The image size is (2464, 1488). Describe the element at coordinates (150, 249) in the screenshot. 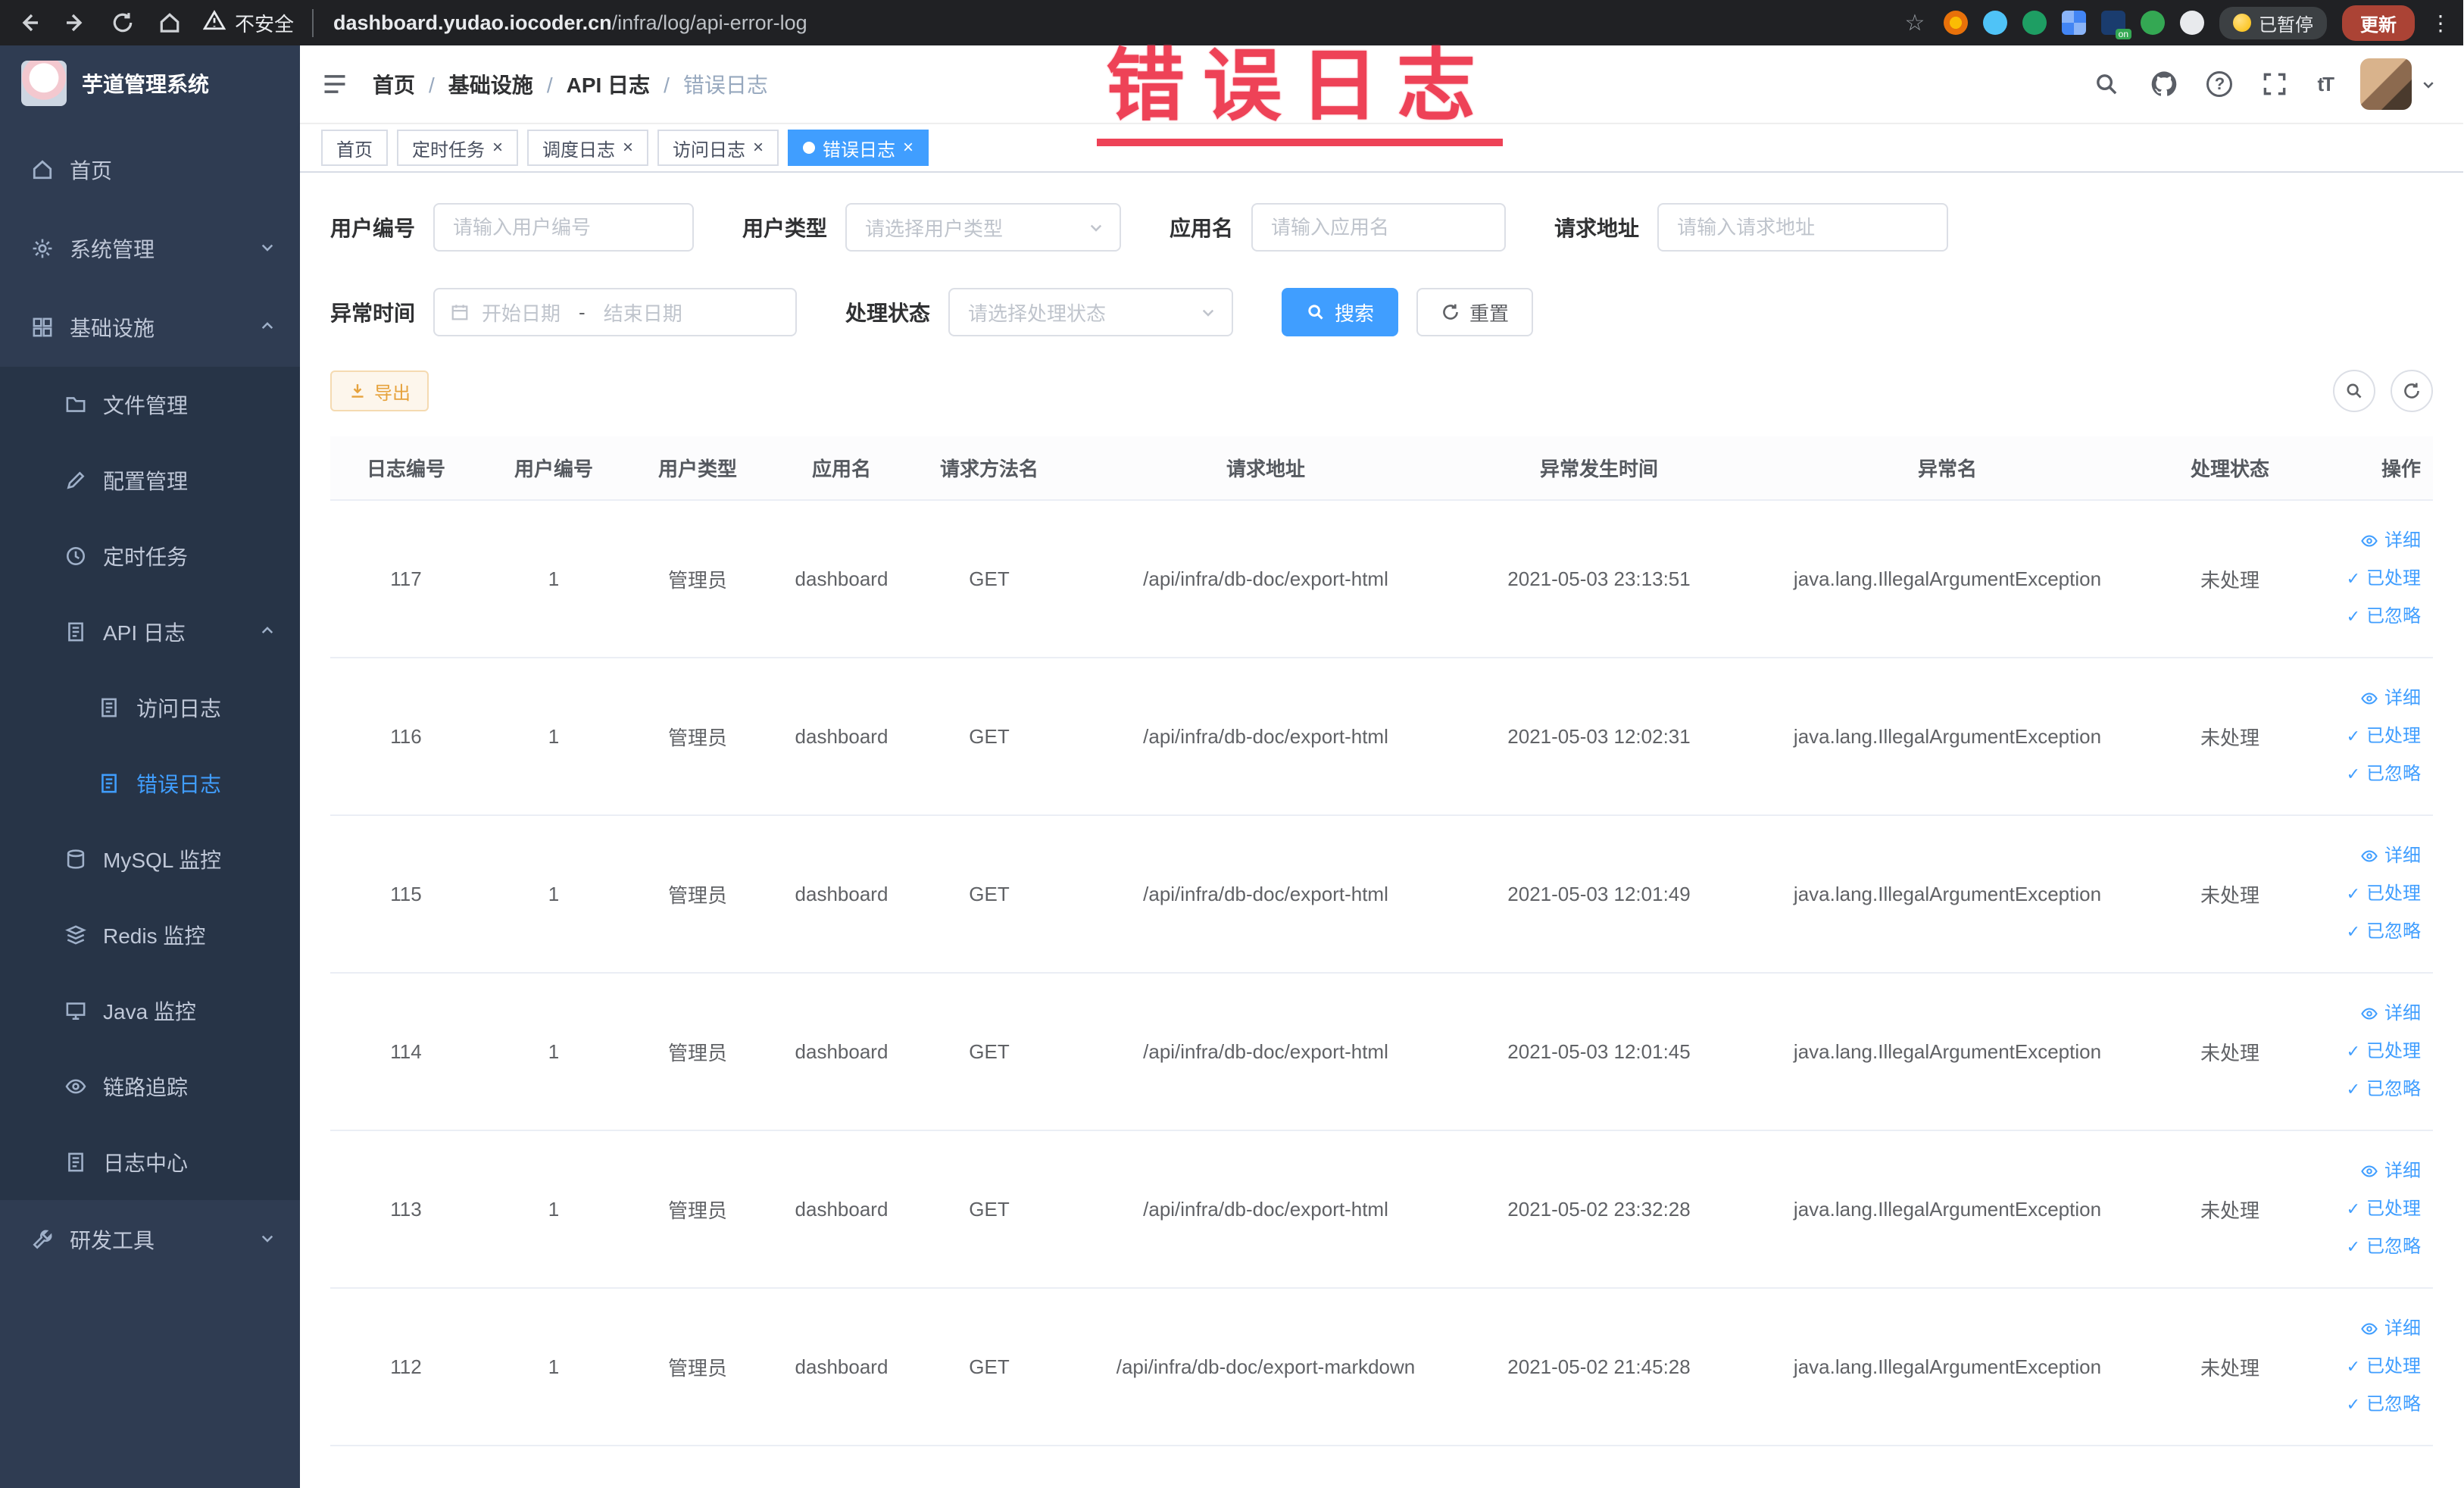

I see `sidebar-item-system-management: 系统管理` at that location.